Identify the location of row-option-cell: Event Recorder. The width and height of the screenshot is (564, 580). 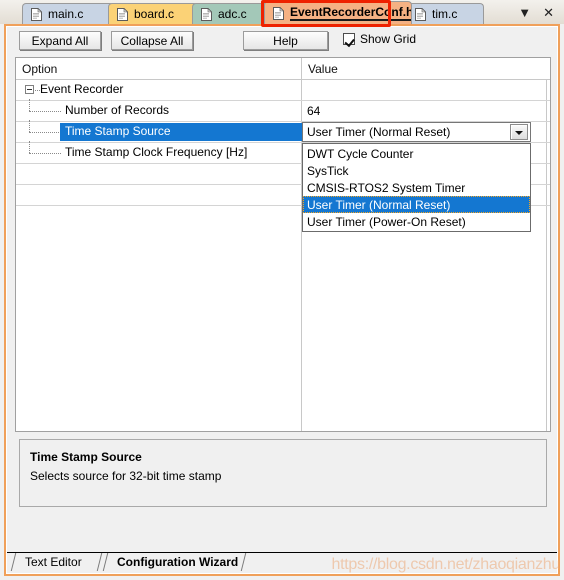
(158, 90).